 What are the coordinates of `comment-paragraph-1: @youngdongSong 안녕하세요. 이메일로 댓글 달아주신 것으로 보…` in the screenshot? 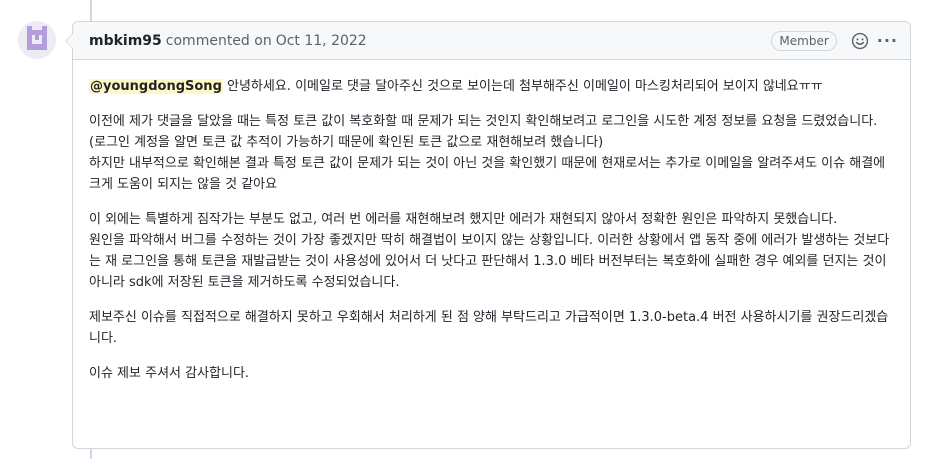 It's located at (491, 86).